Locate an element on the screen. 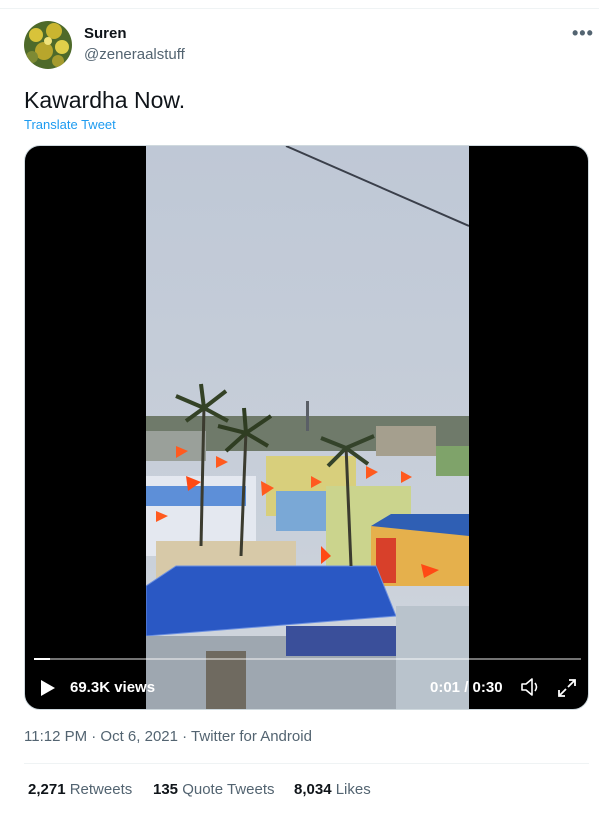 The image size is (599, 813). retweets-label: Retweets is located at coordinates (101, 789).